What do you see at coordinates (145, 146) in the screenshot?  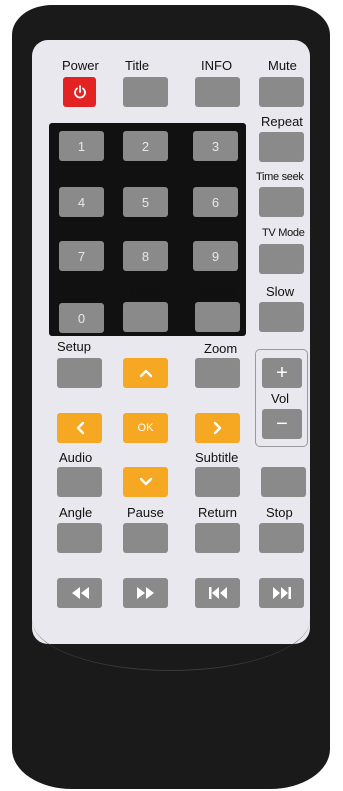 I see `num-2-button: 2` at bounding box center [145, 146].